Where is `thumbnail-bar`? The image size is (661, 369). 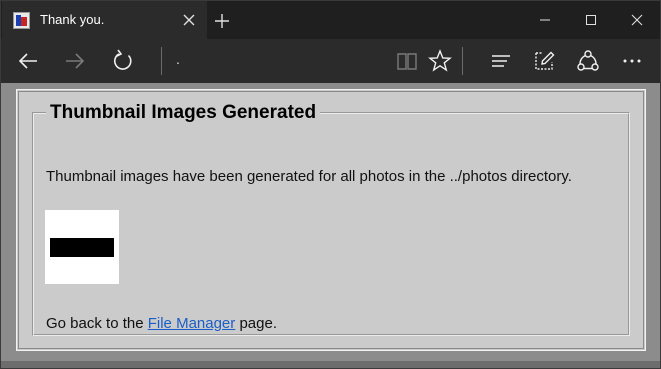
thumbnail-bar is located at coordinates (82, 247).